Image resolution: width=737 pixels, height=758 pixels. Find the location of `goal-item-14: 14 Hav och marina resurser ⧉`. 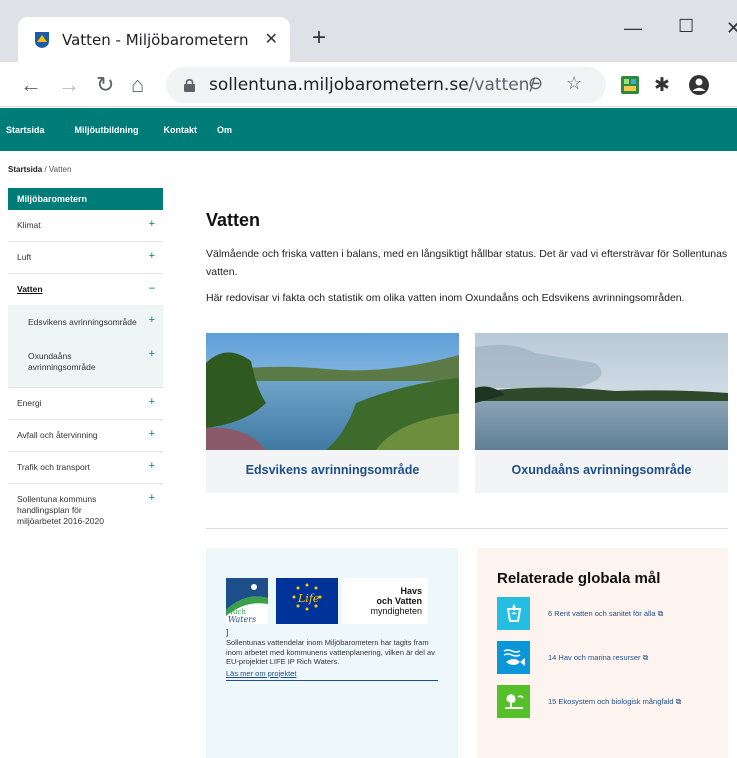

goal-item-14: 14 Hav och marina resurser ⧉ is located at coordinates (602, 657).